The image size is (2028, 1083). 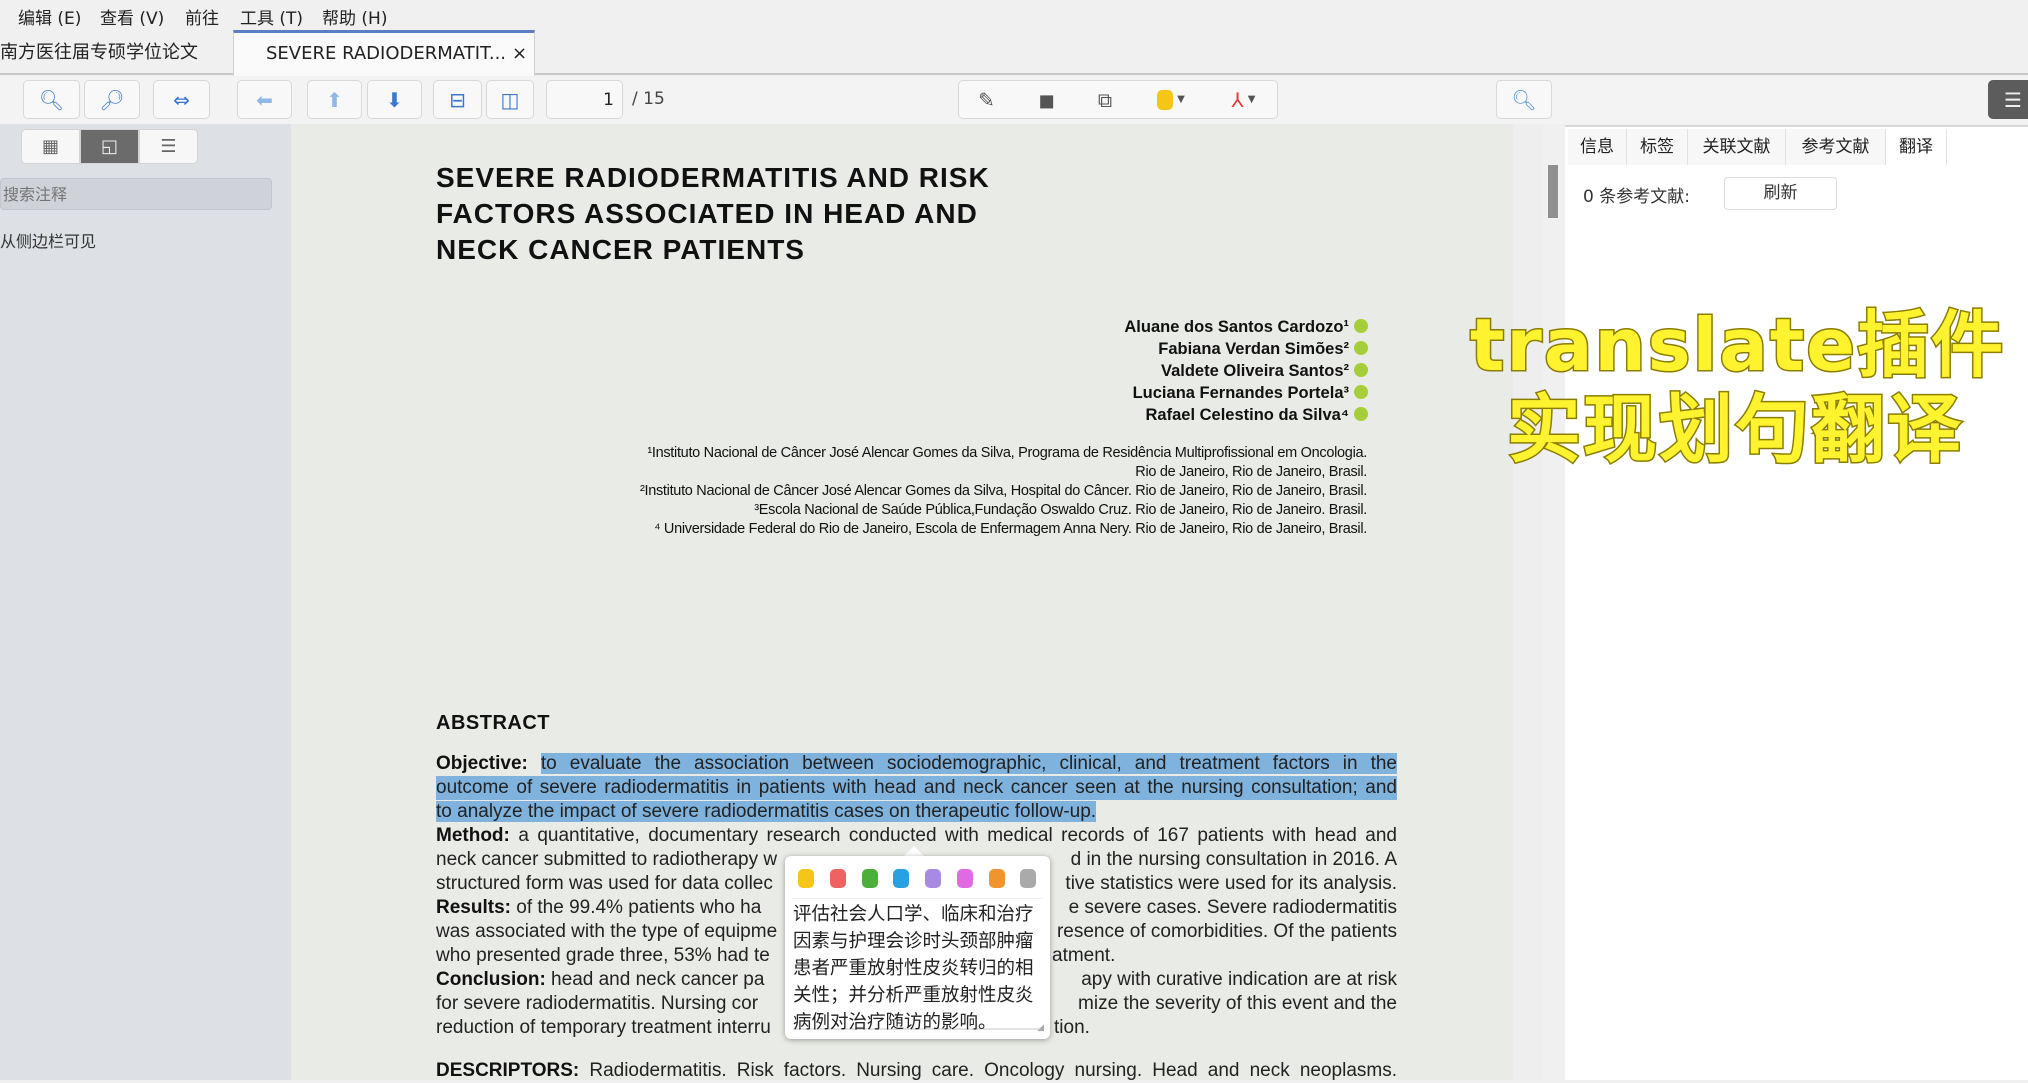 What do you see at coordinates (132, 16) in the screenshot?
I see `menu-view: 查看 (V)` at bounding box center [132, 16].